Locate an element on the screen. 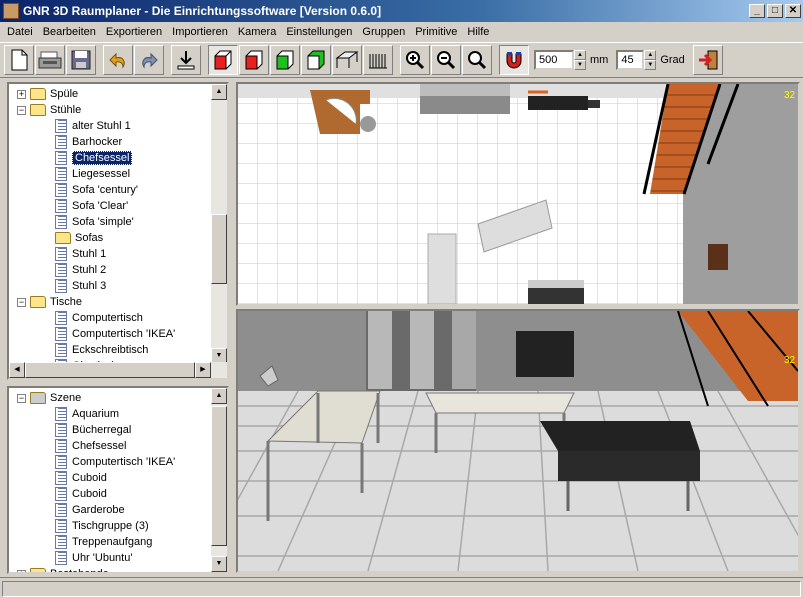 The image size is (803, 598). new-button is located at coordinates (19, 60).